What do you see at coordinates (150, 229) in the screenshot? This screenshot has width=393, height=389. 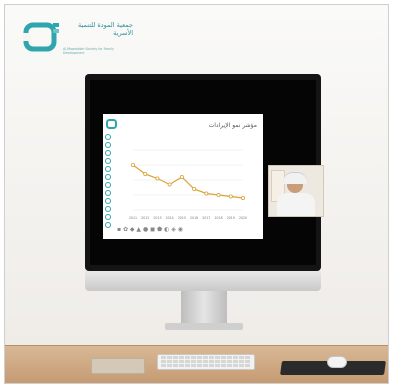 I see `slide-footer-icons: ▪ ✿ ◆ ▲ ● ◼ ⬟ ◐ ◈ ◉` at bounding box center [150, 229].